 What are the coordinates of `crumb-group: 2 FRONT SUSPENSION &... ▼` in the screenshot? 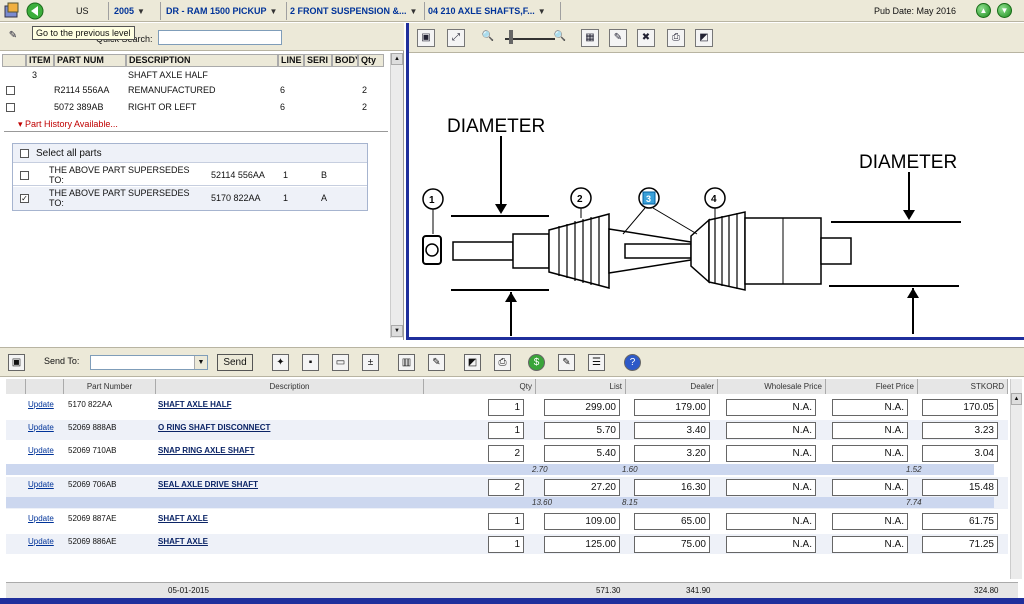 It's located at (356, 11).